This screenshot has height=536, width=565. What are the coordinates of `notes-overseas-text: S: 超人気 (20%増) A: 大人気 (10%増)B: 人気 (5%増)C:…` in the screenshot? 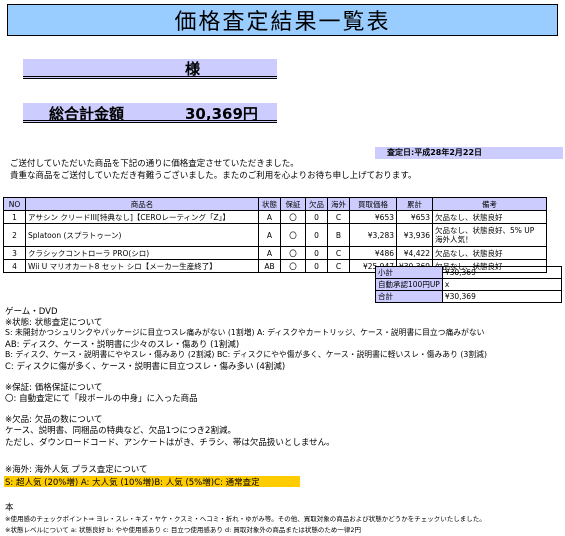 It's located at (132, 483).